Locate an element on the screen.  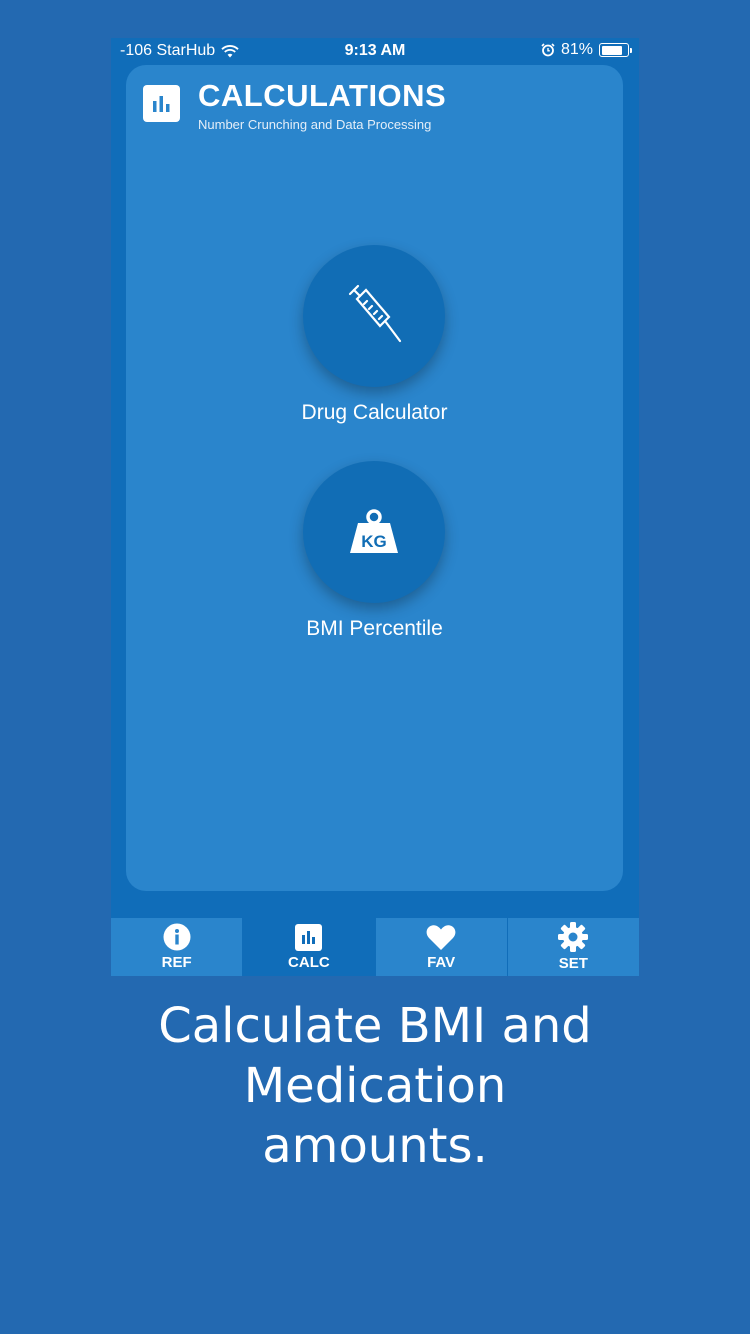
drug-calculator-button is located at coordinates (374, 316).